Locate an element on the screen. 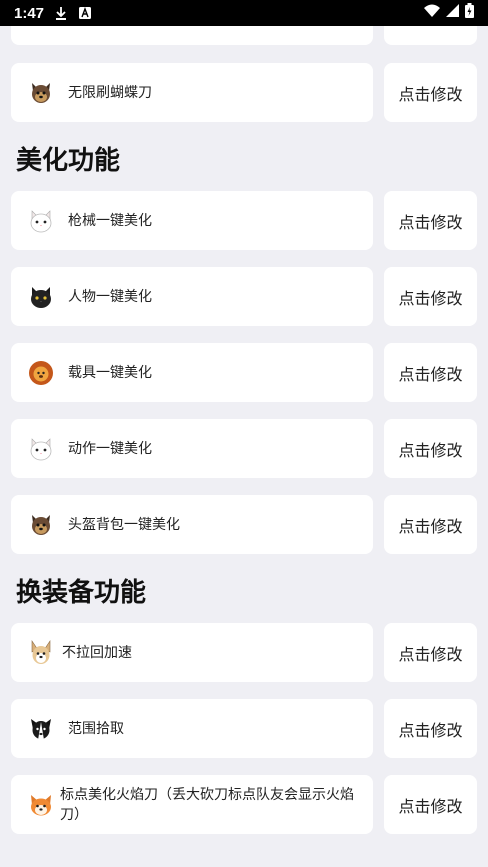  feature-card: 无限刷蝴蝶刀 is located at coordinates (192, 92).